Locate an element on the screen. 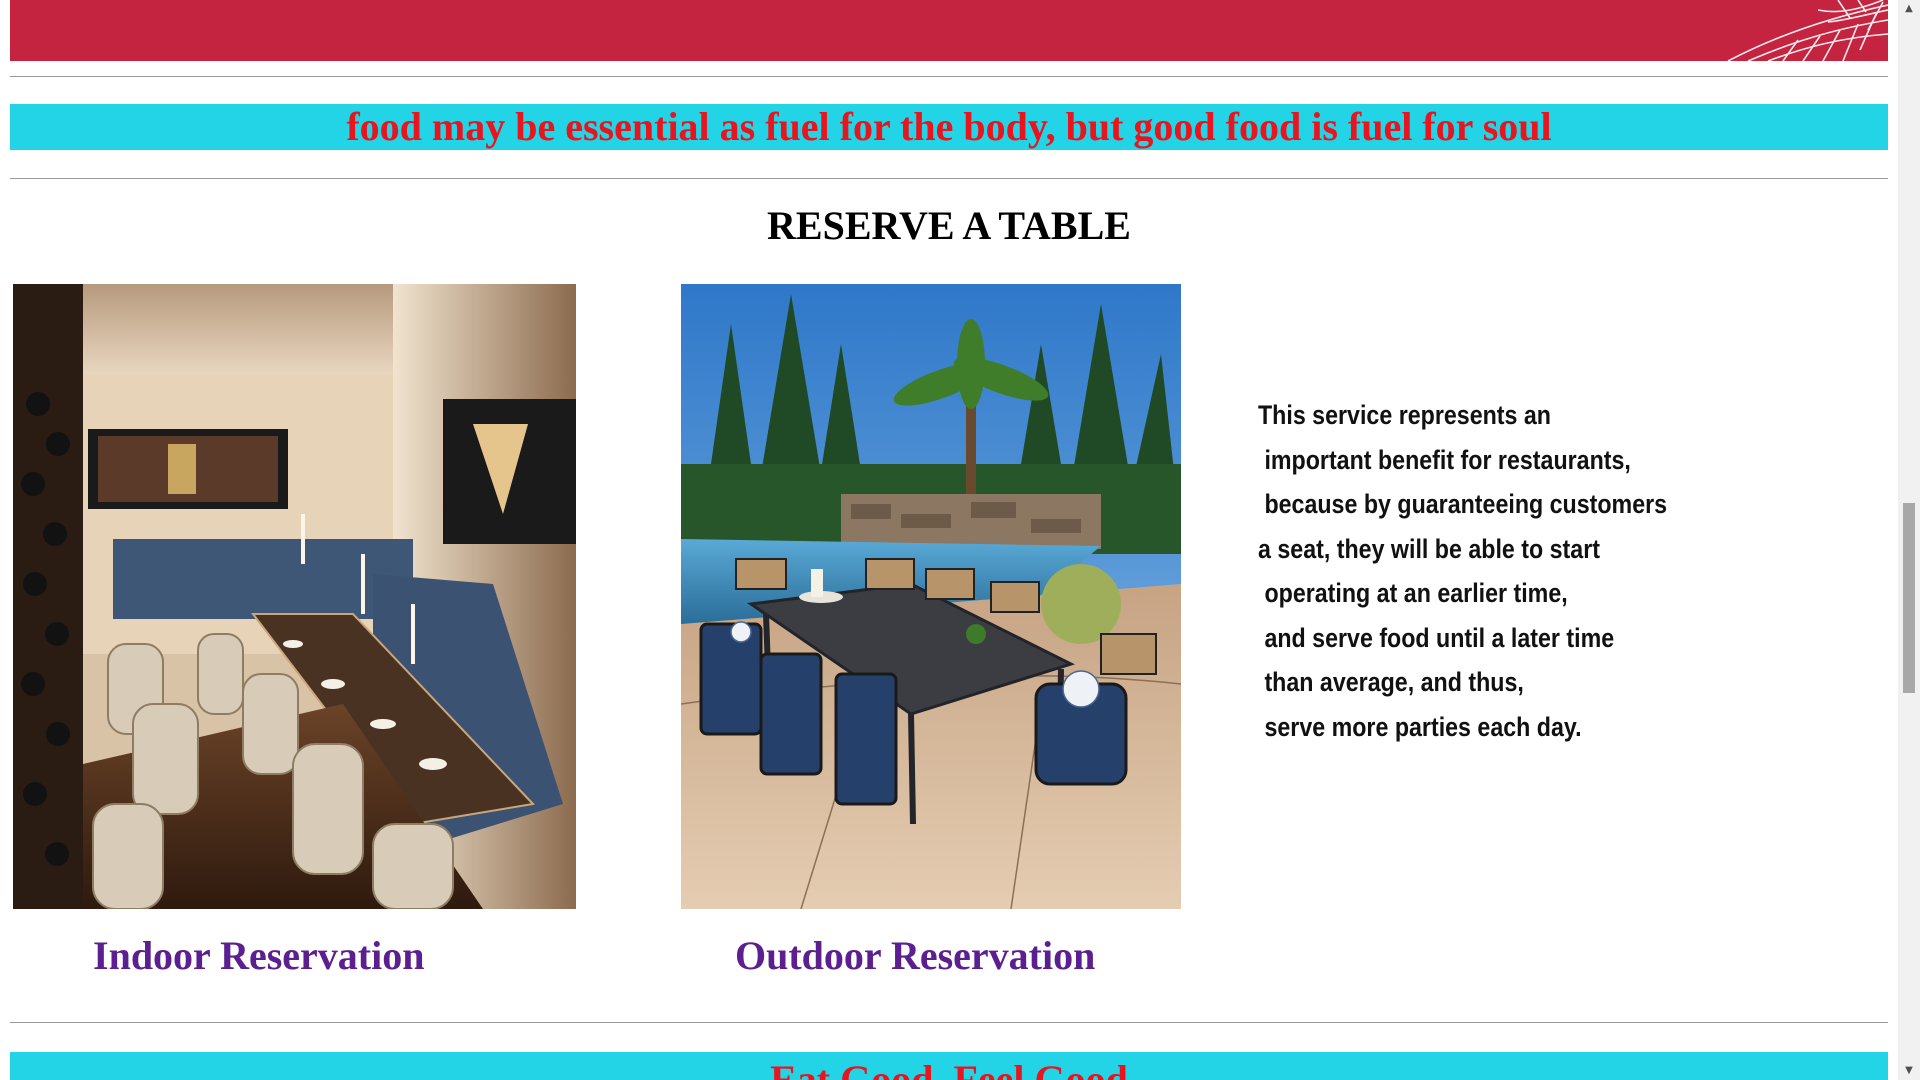 Image resolution: width=1920 pixels, height=1080 pixels. leaf-decoration is located at coordinates (1807, 30).